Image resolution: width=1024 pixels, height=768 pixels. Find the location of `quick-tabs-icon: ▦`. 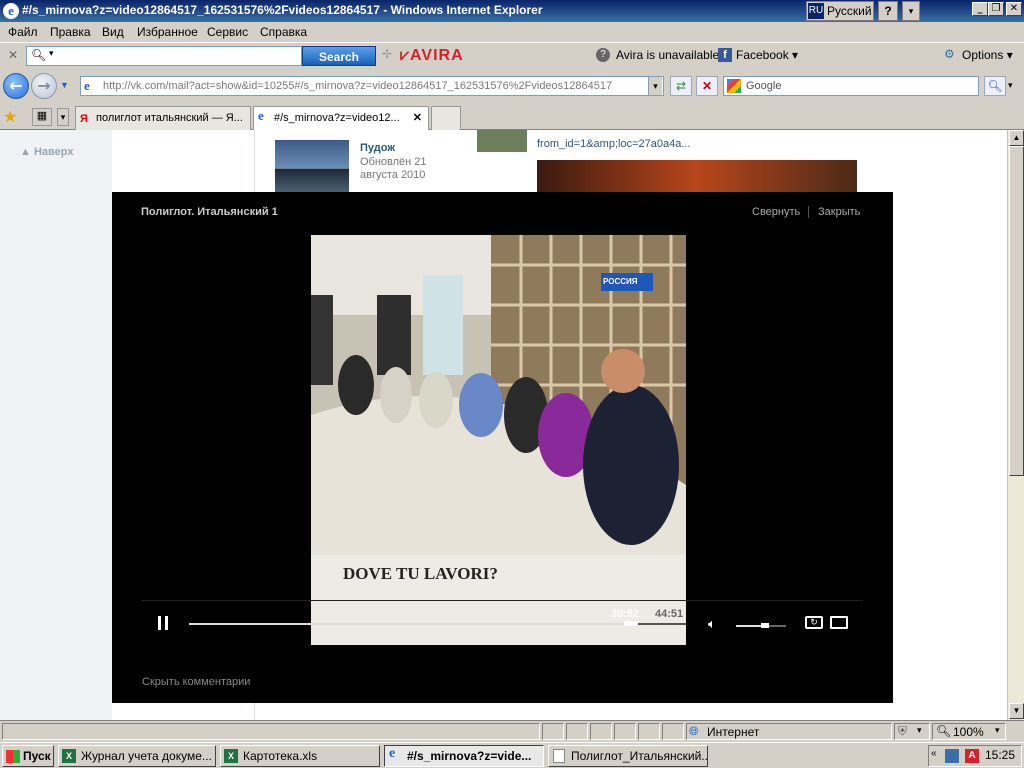

quick-tabs-icon: ▦ is located at coordinates (42, 117).